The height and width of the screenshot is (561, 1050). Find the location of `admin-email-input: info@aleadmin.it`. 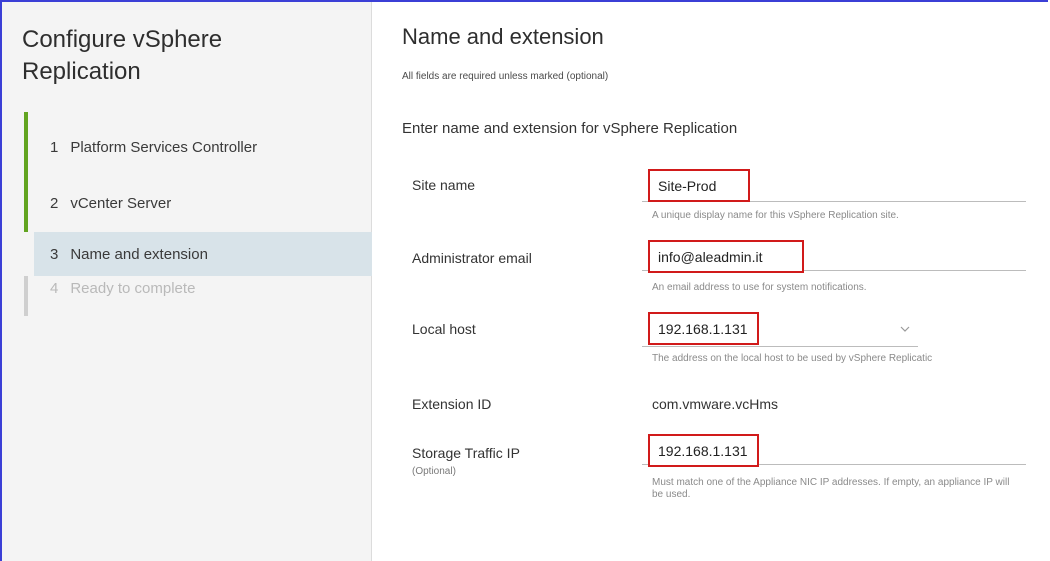

admin-email-input: info@aleadmin.it is located at coordinates (726, 256).